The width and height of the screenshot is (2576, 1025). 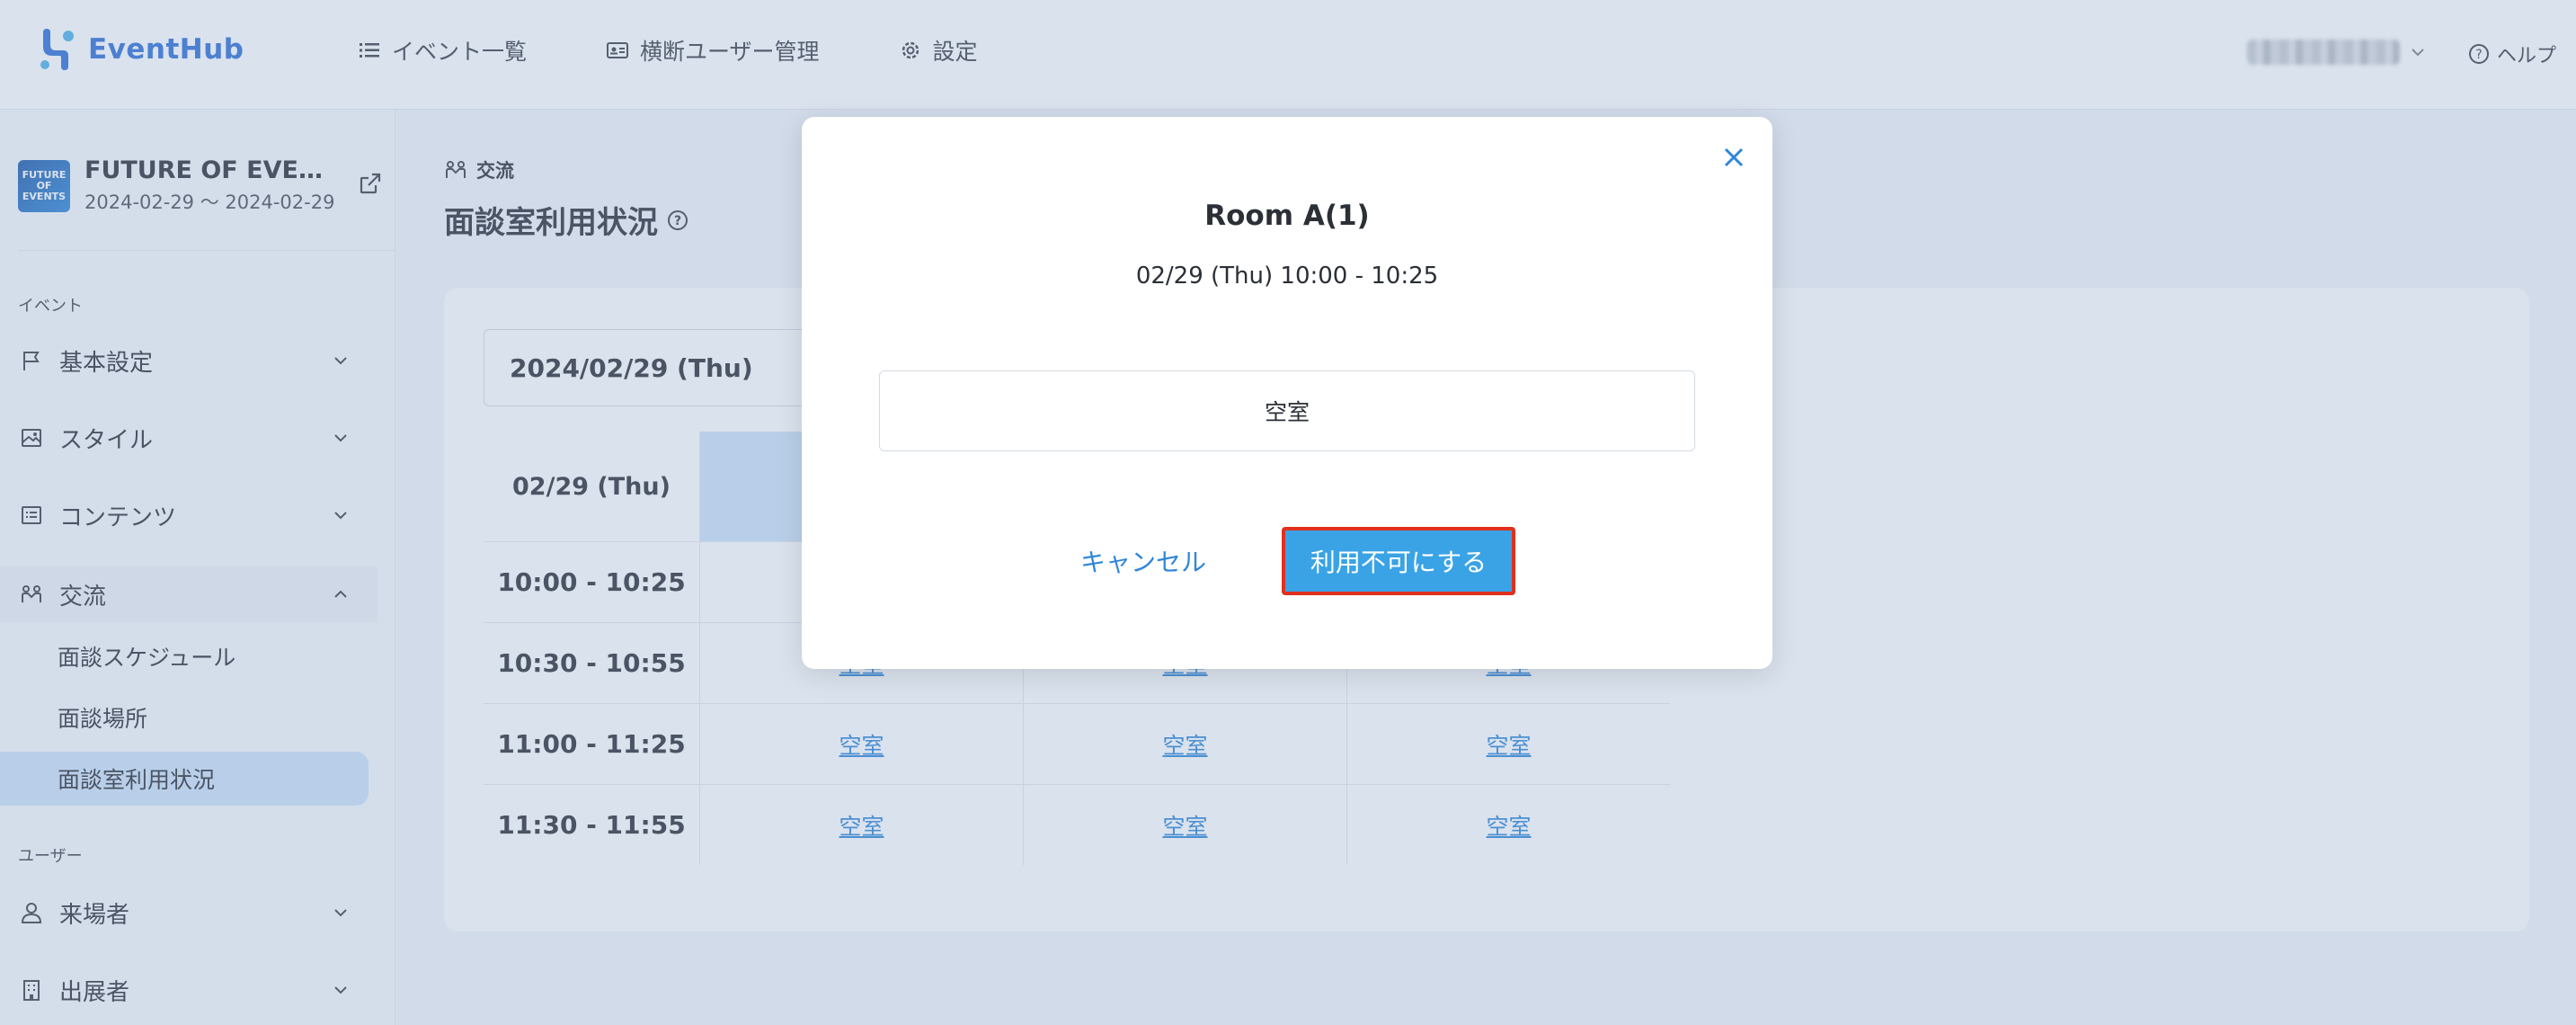 I want to click on make-unavailable-button: 利用不可にする, so click(x=1398, y=561).